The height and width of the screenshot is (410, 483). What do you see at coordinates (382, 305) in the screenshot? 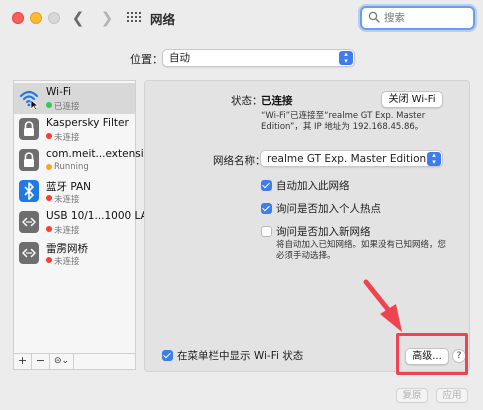
I see `annotation-arrow-icon` at bounding box center [382, 305].